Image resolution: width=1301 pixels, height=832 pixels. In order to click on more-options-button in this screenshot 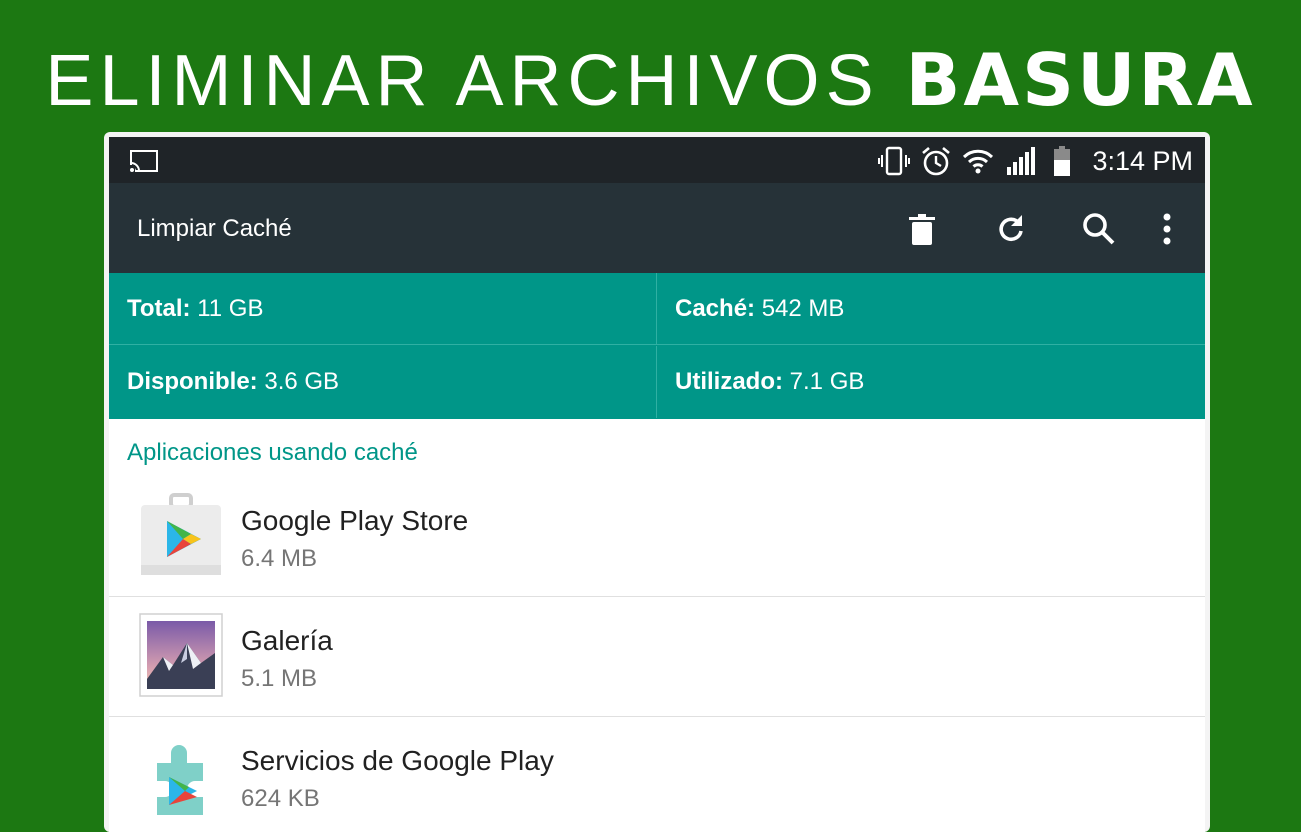, I will do `click(1167, 229)`.